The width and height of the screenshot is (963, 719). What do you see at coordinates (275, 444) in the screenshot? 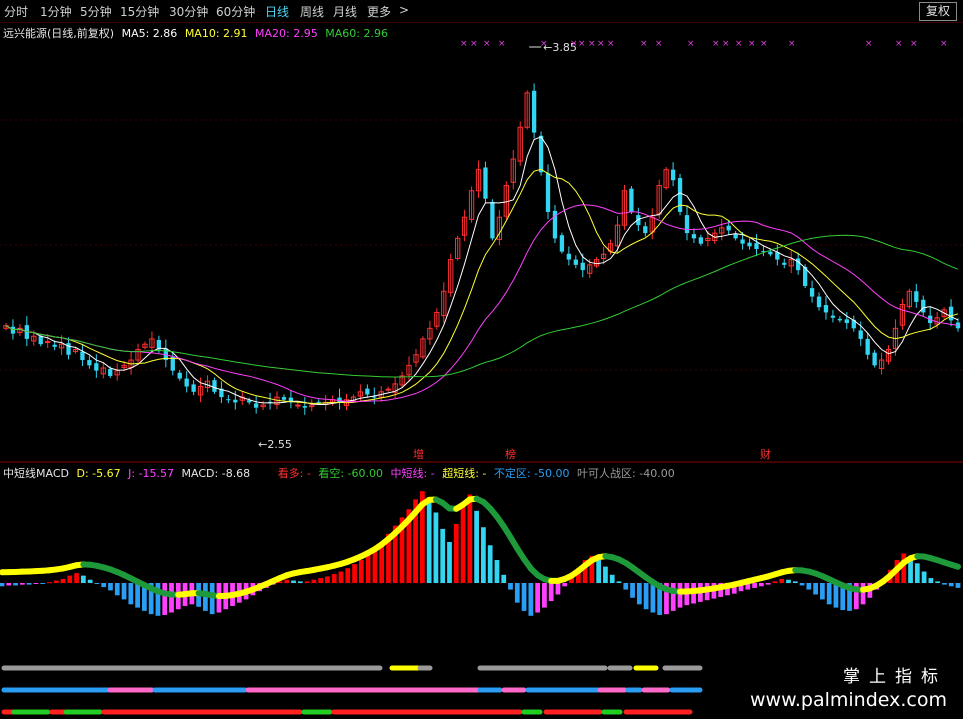
I see `low-label: ←2.55` at bounding box center [275, 444].